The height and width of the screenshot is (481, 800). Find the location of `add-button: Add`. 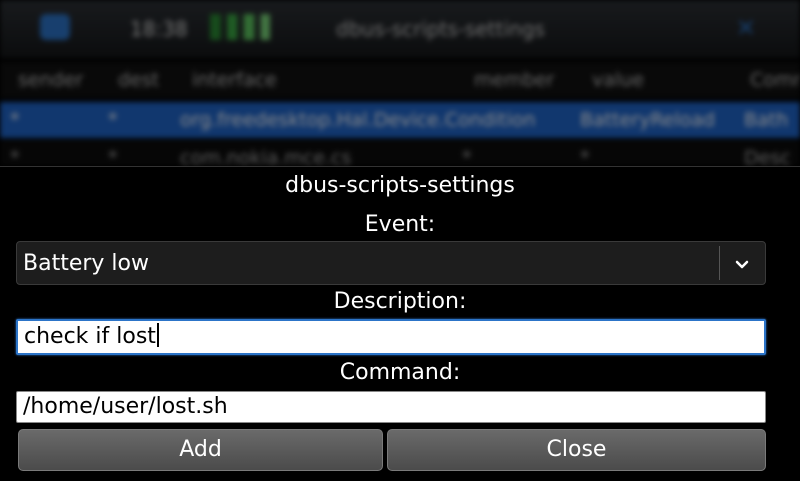

add-button: Add is located at coordinates (200, 450).